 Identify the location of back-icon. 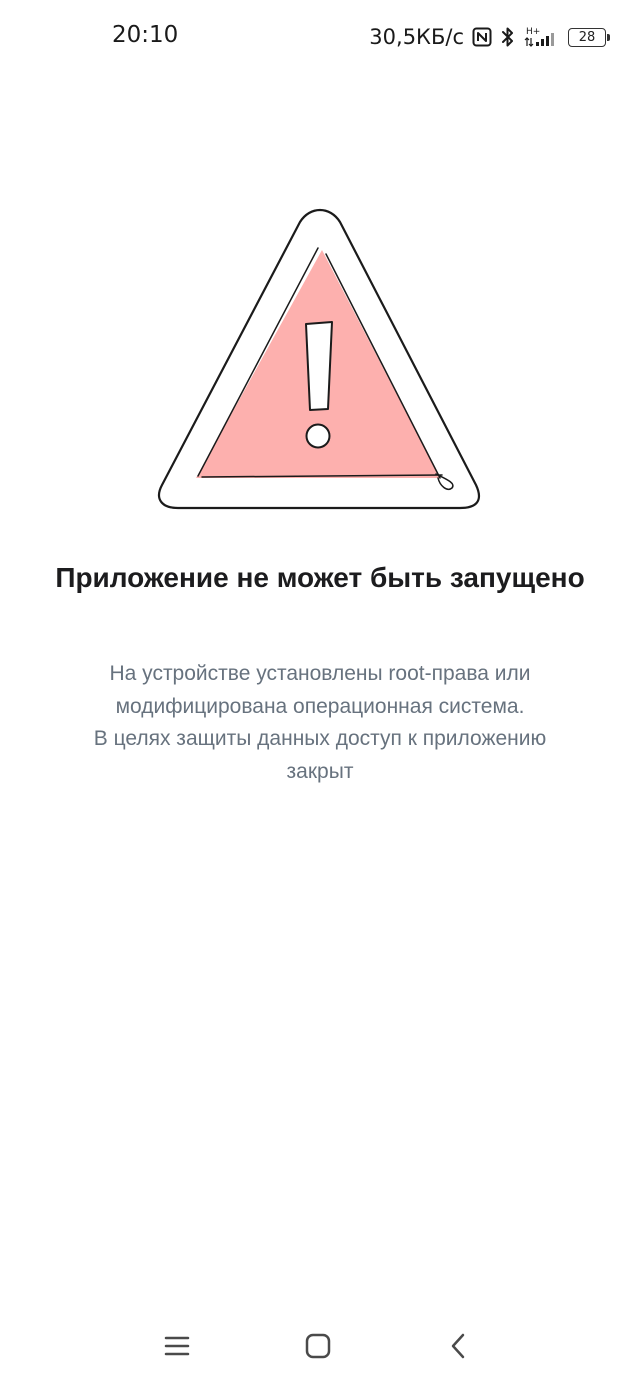
(458, 1348).